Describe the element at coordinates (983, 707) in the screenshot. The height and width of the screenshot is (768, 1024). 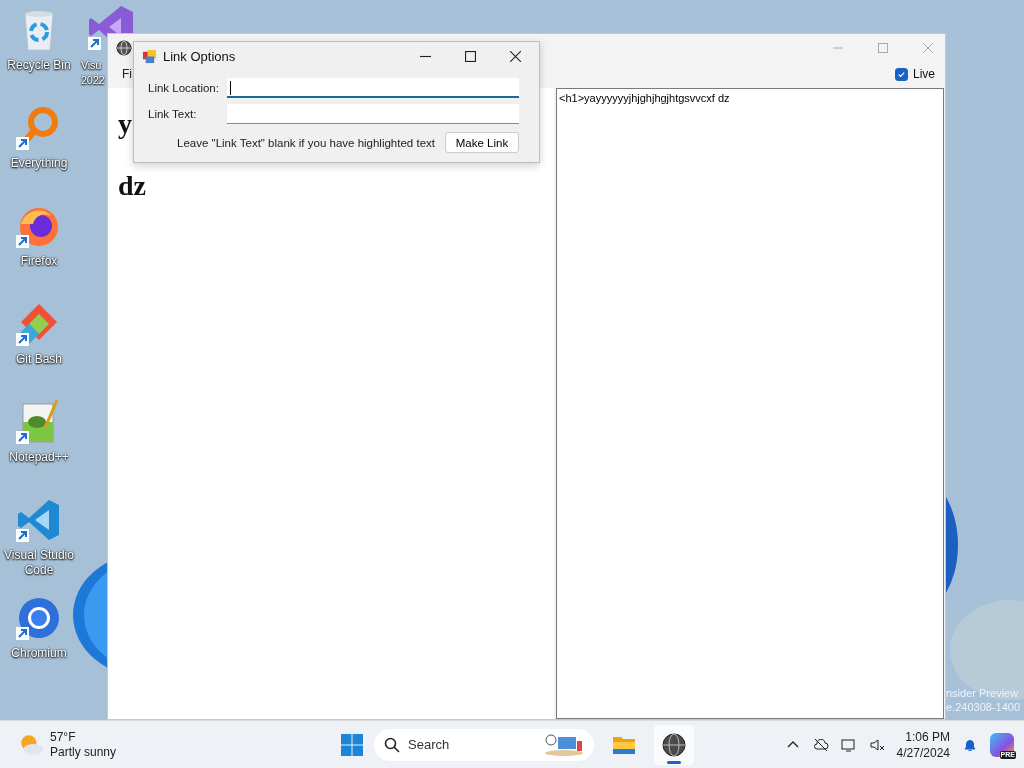
I see `watermark-text: e.240308-1400` at that location.